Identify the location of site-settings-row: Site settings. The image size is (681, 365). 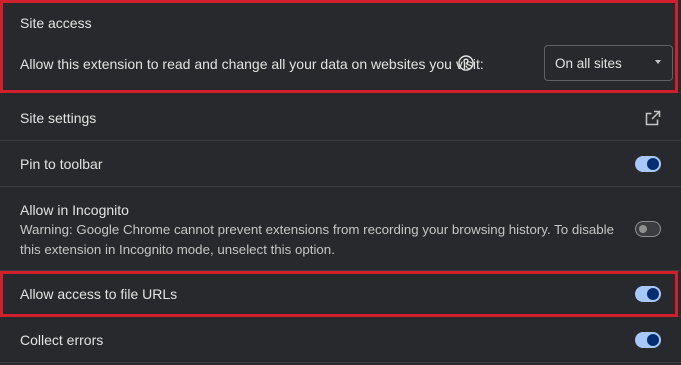
(340, 118).